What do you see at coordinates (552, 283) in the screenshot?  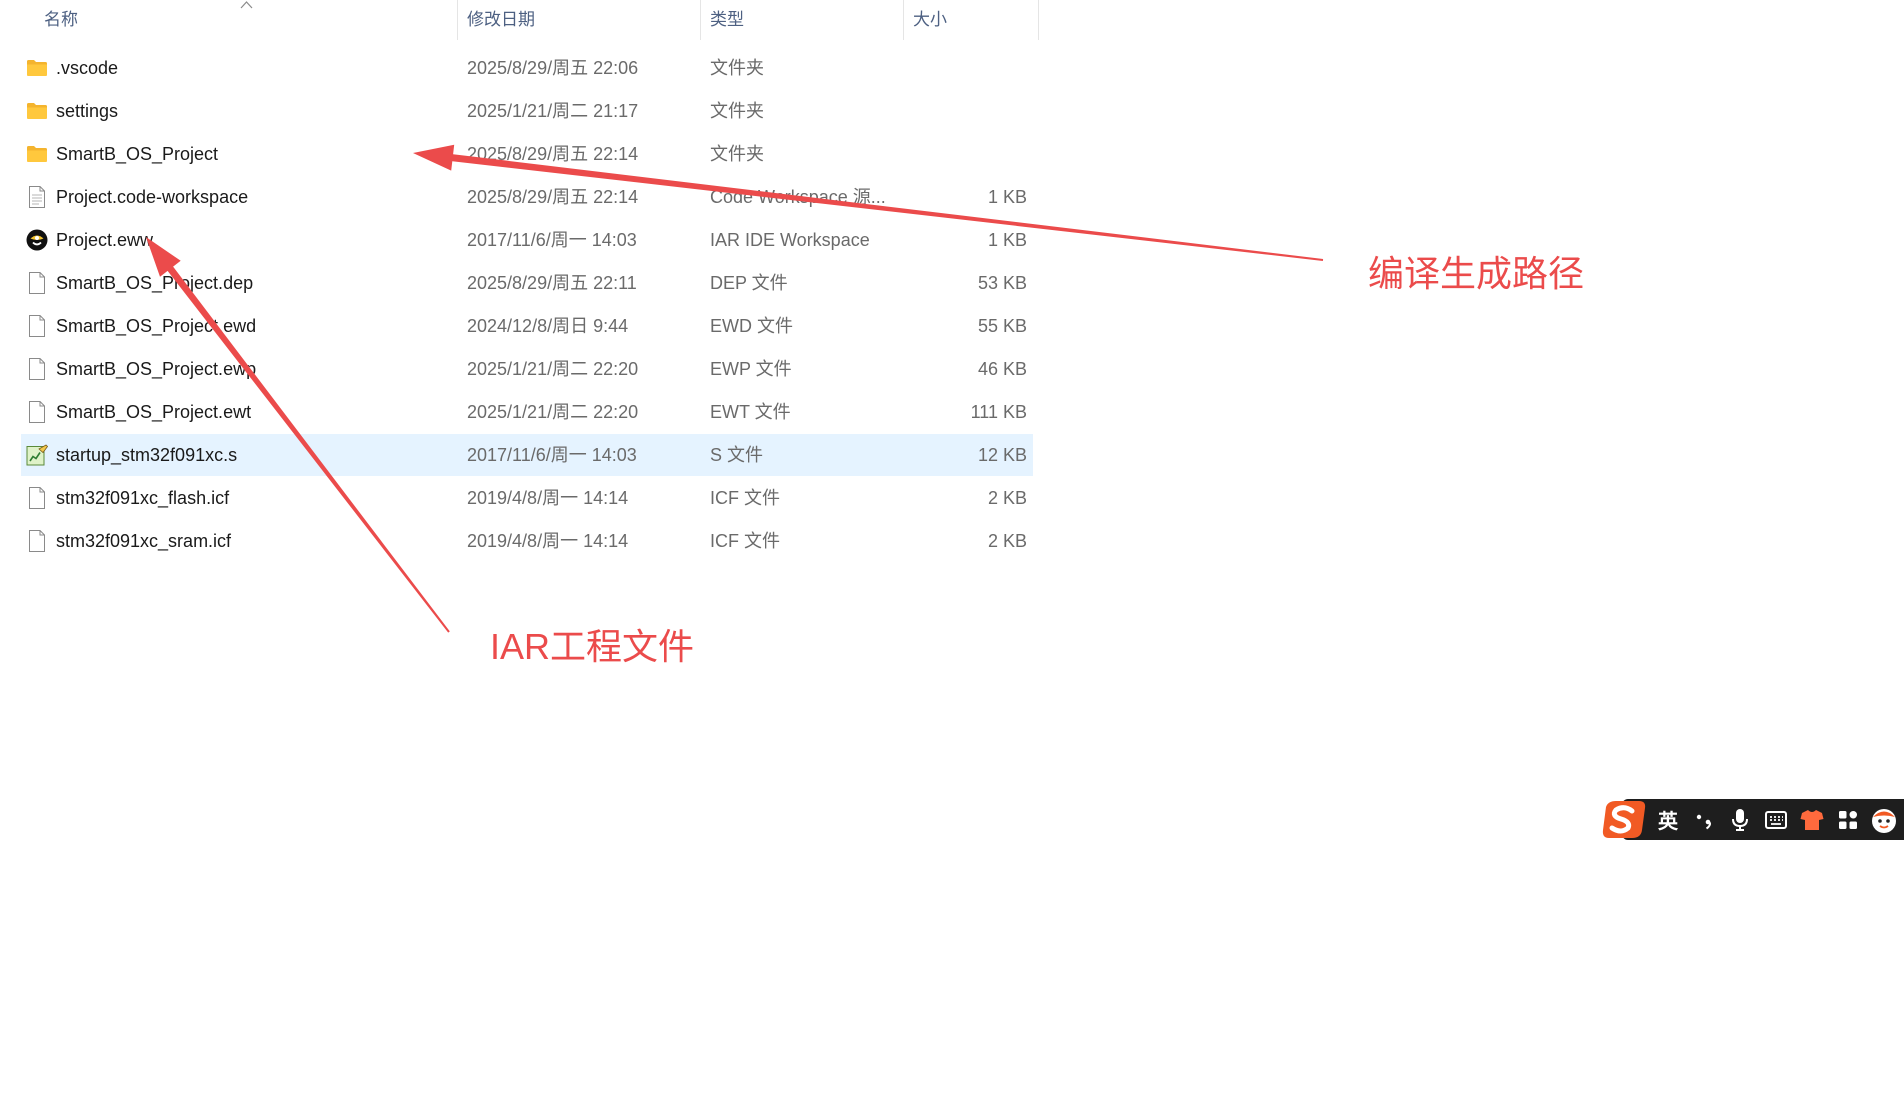 I see `file-modified: 2025/8/29/周五 22:11` at bounding box center [552, 283].